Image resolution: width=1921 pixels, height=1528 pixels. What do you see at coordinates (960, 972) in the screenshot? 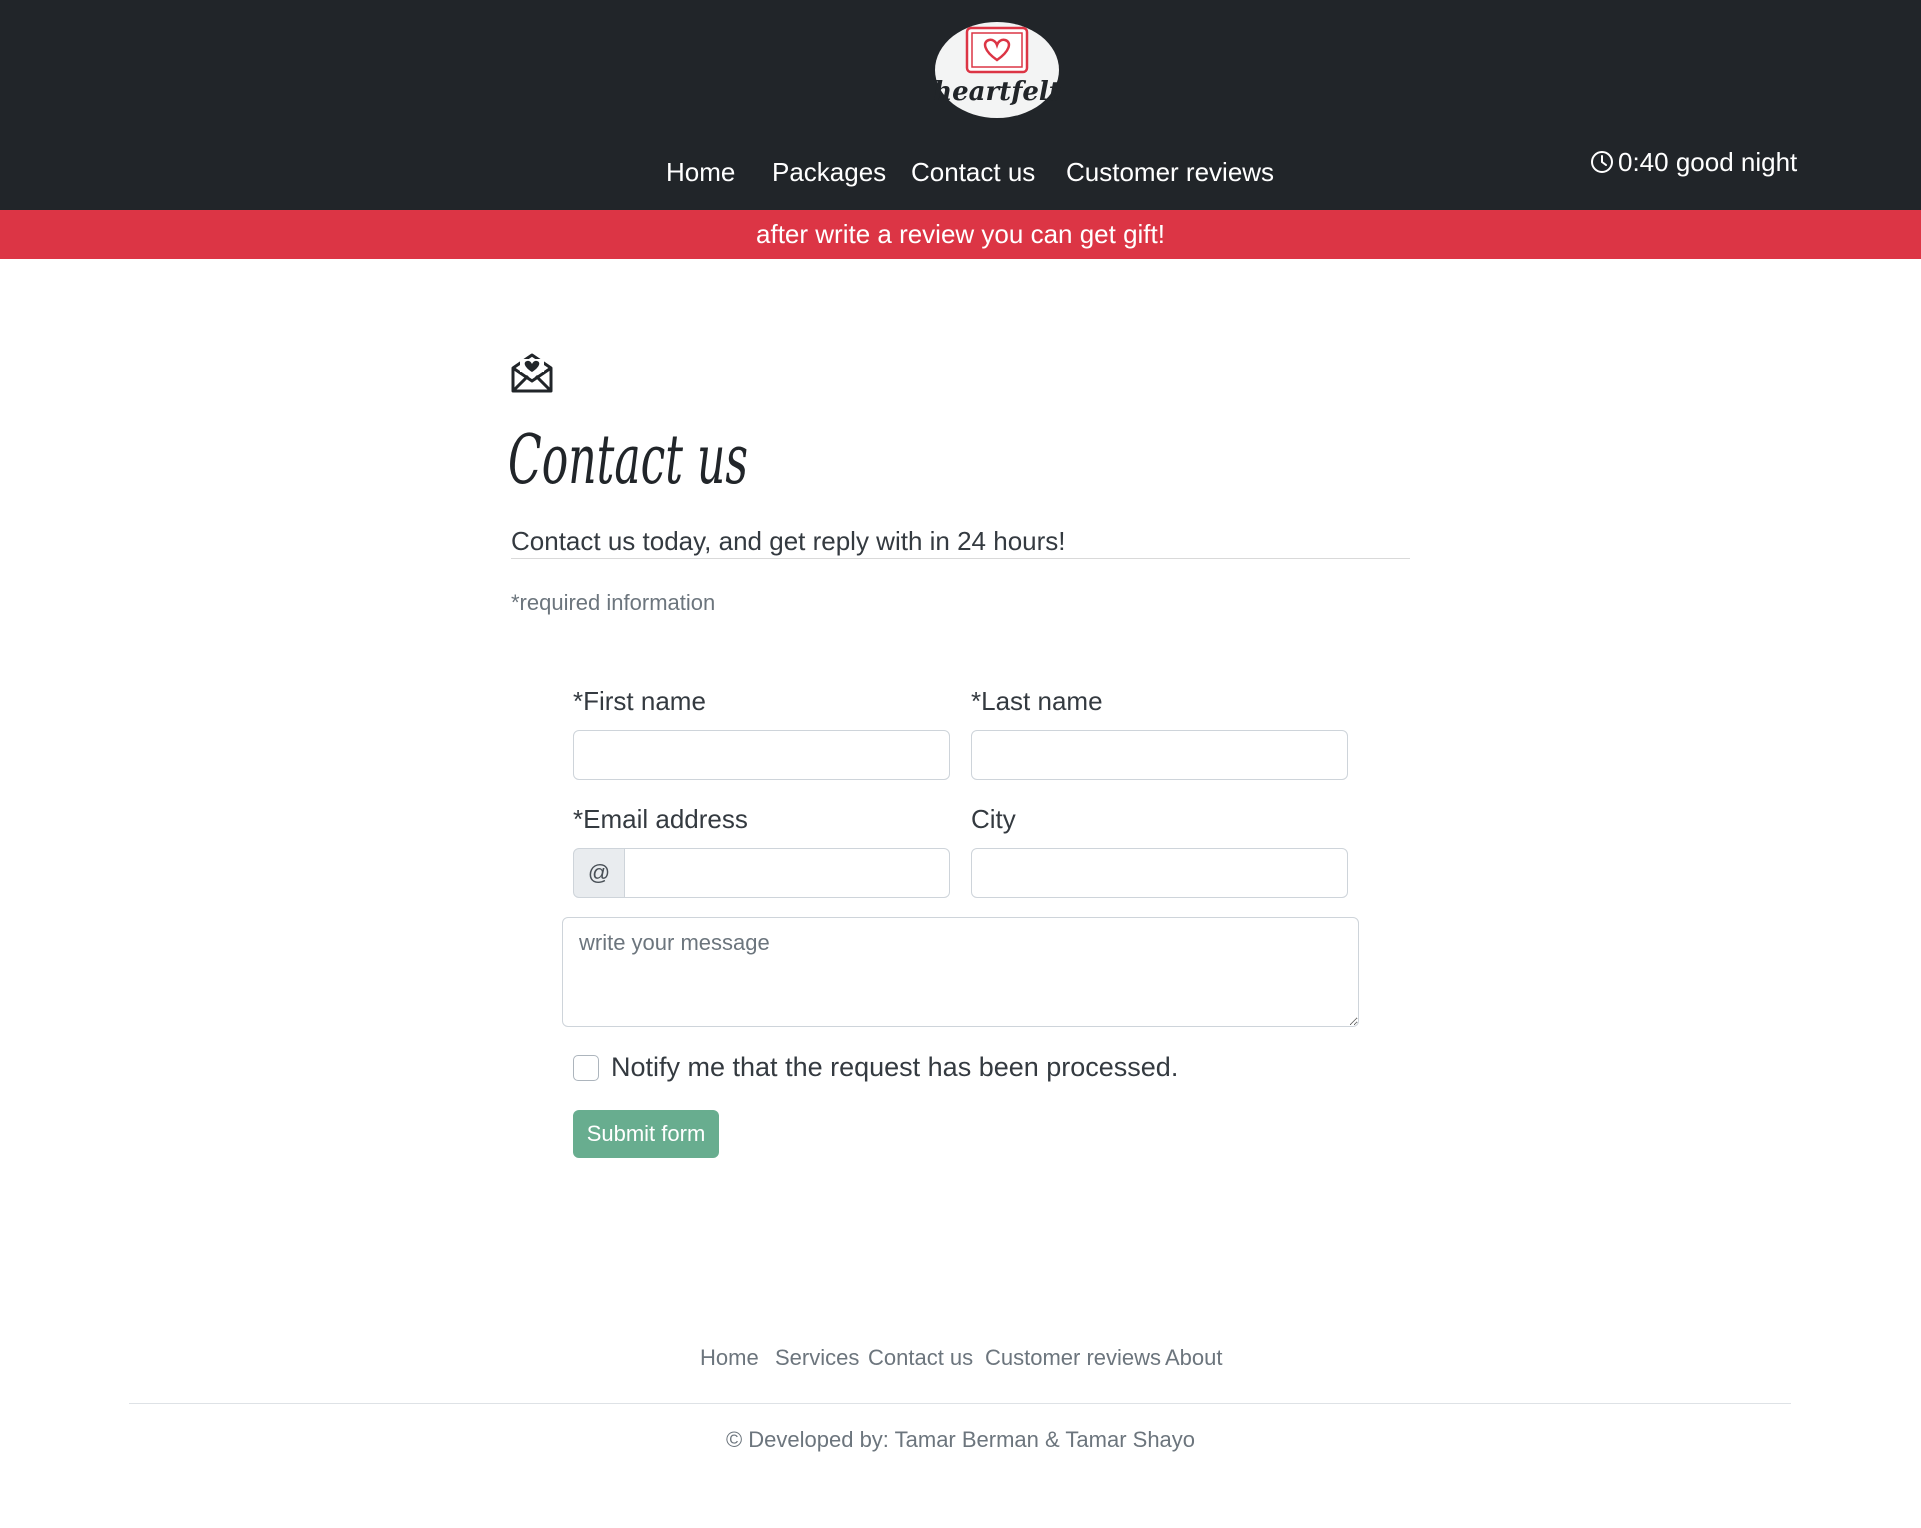
I see `message-textarea` at bounding box center [960, 972].